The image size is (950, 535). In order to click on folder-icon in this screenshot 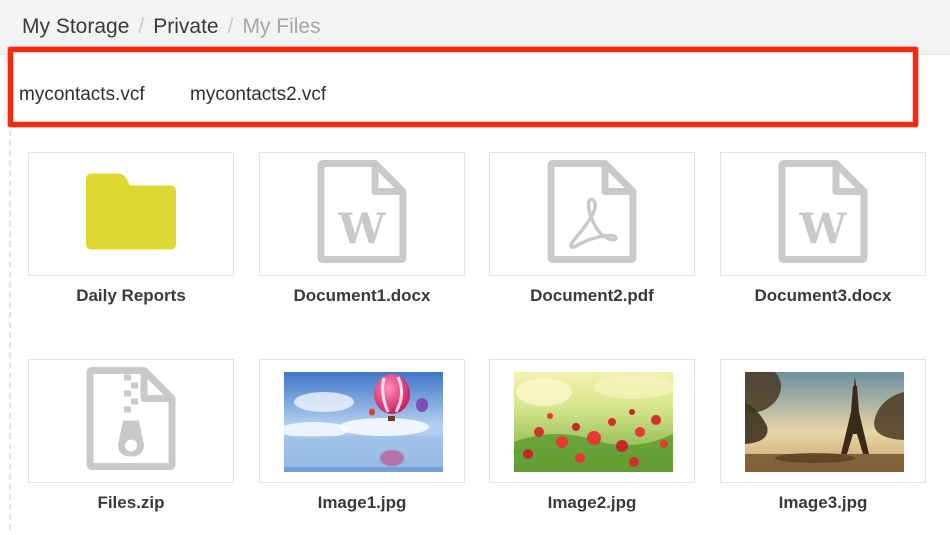, I will do `click(131, 214)`.